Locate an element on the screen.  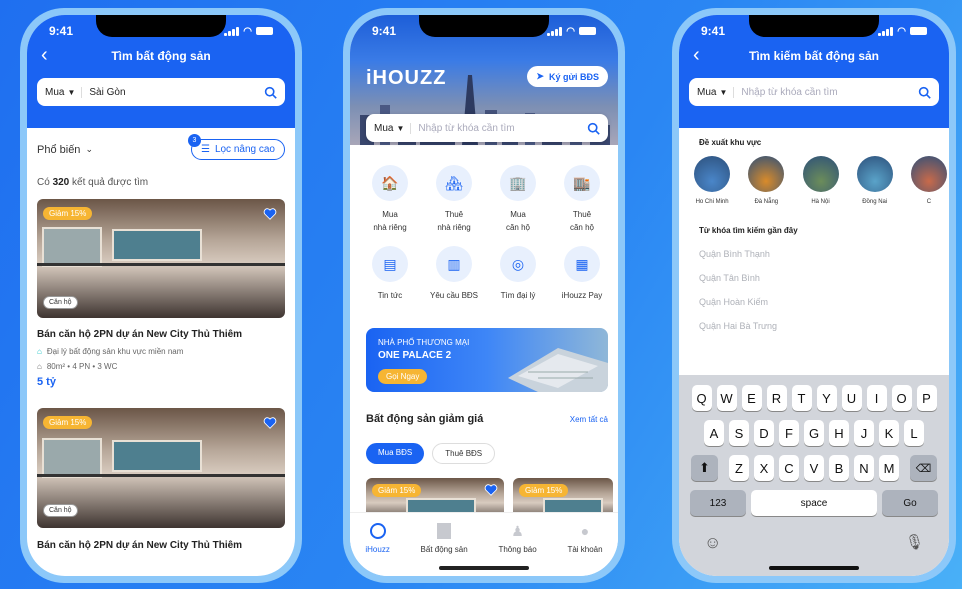
home-icon is located at coordinates (377, 531).